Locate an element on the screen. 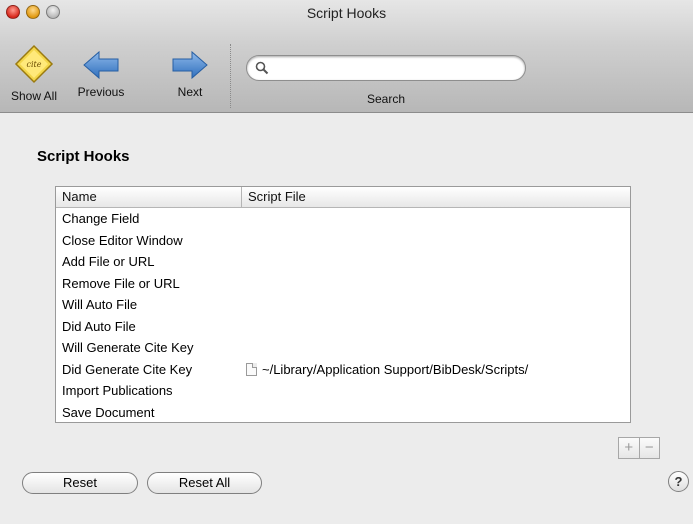  search-field is located at coordinates (386, 68).